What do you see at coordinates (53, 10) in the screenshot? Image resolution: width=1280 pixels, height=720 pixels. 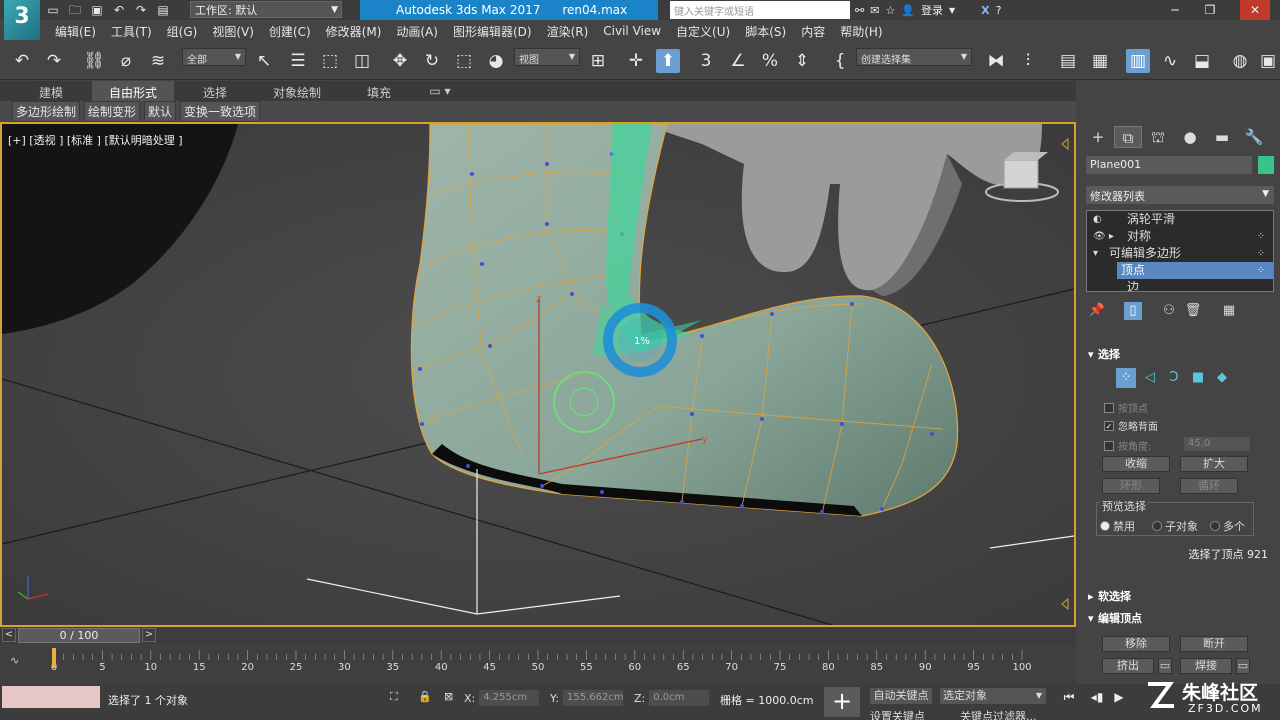 I see `new-file-icon: ▭` at bounding box center [53, 10].